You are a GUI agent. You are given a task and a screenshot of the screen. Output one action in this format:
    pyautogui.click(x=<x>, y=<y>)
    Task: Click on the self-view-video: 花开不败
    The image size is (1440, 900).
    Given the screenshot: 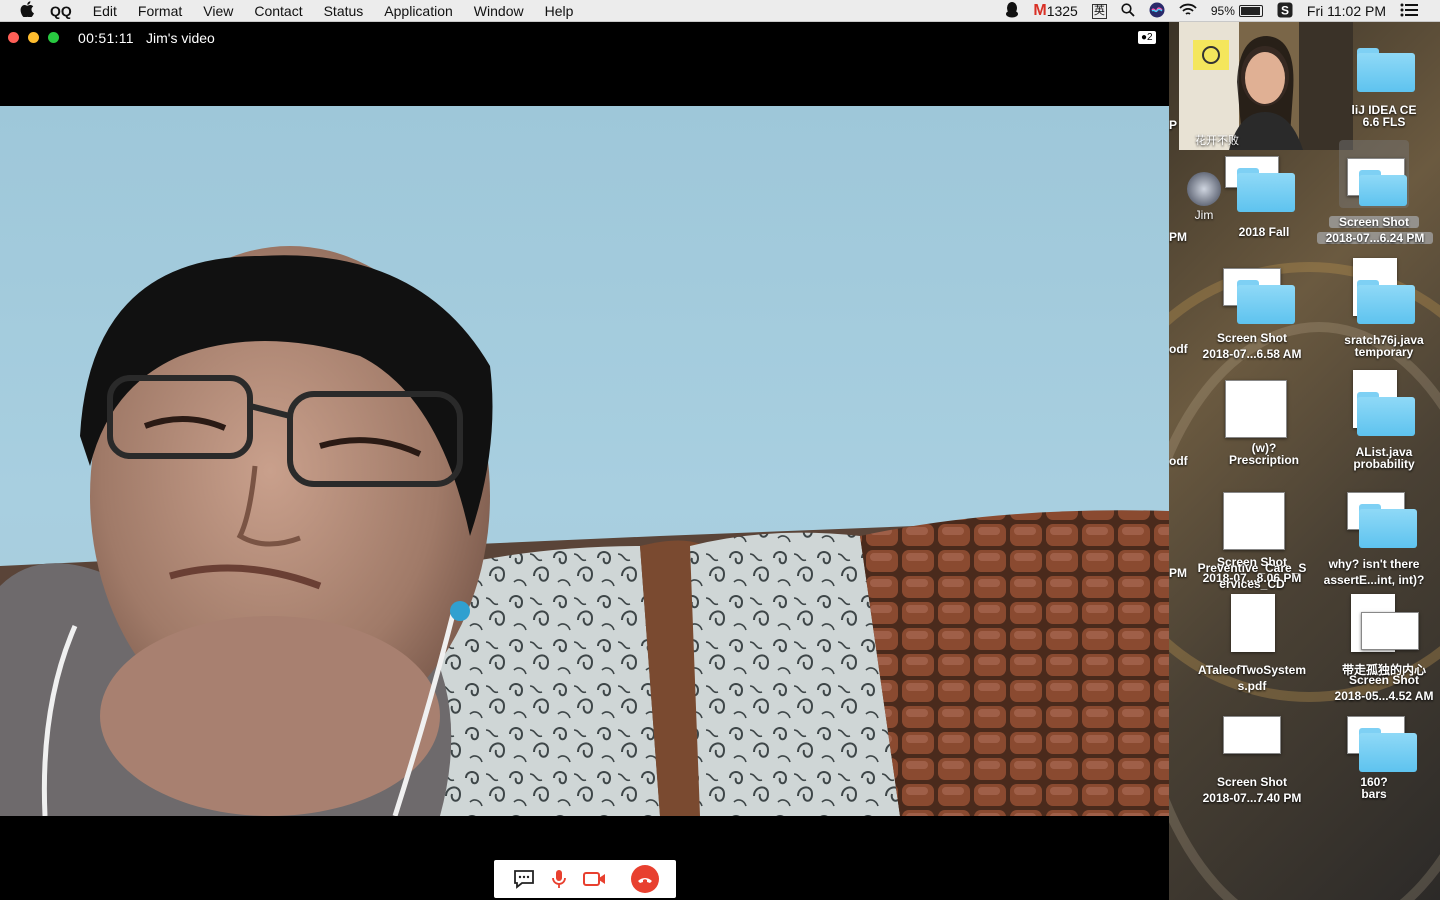 What is the action you would take?
    pyautogui.click(x=1266, y=86)
    